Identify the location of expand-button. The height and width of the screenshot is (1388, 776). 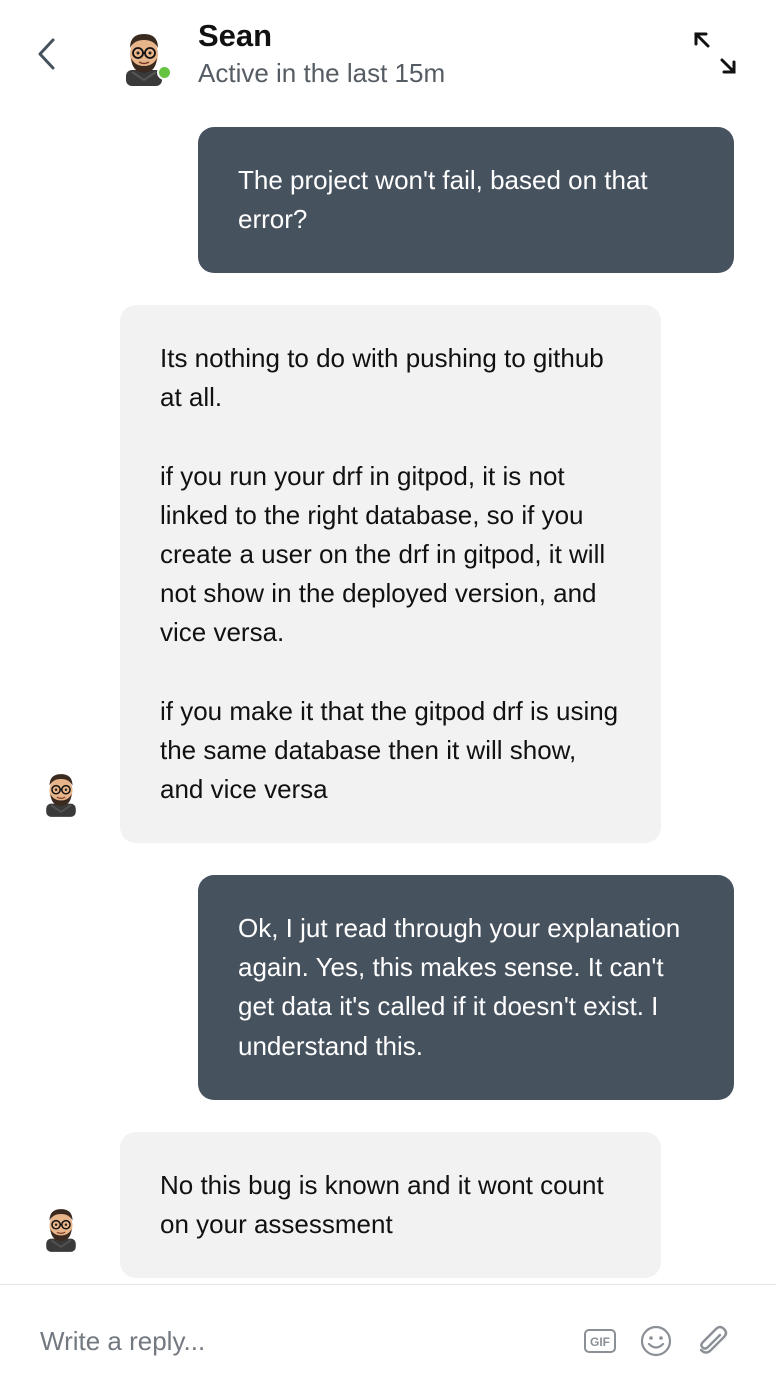
(715, 53).